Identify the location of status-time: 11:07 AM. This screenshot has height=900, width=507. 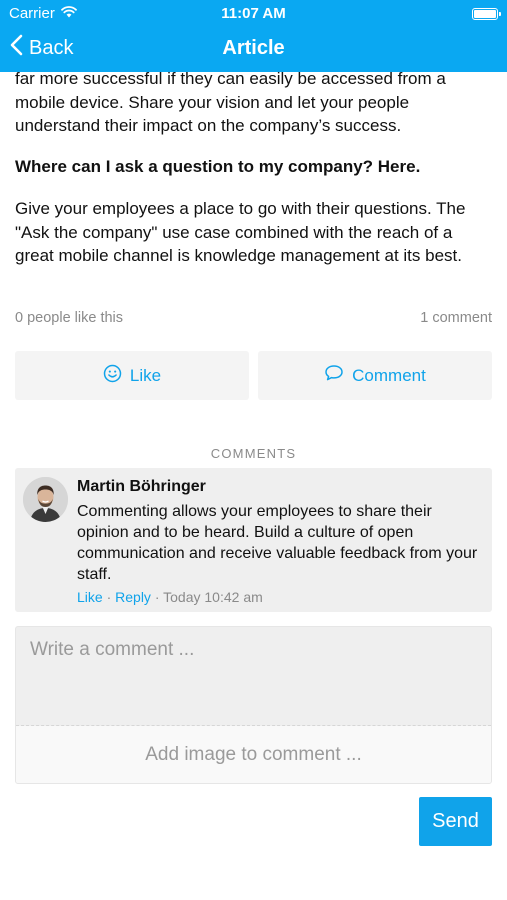
(253, 13).